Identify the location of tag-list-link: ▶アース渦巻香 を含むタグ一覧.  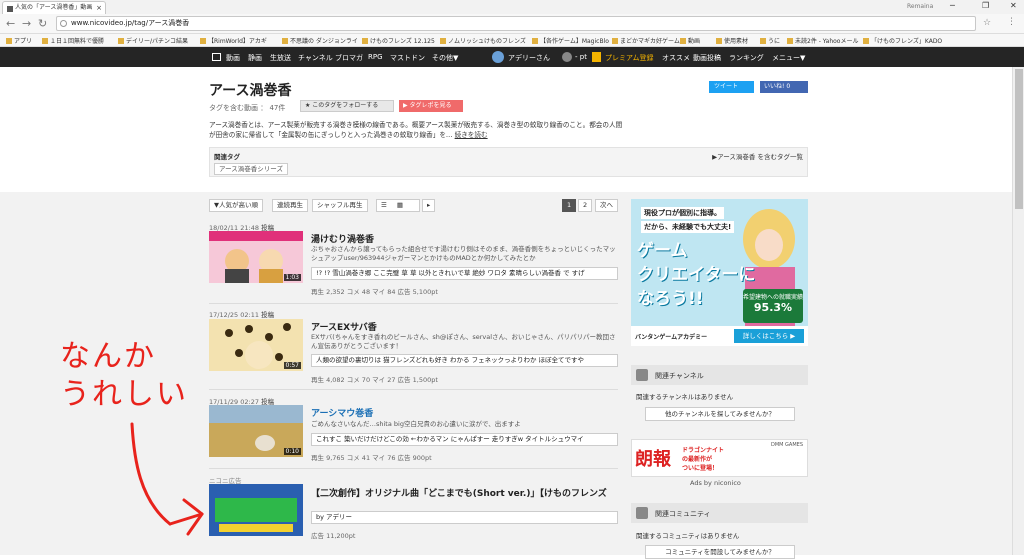
(757, 156).